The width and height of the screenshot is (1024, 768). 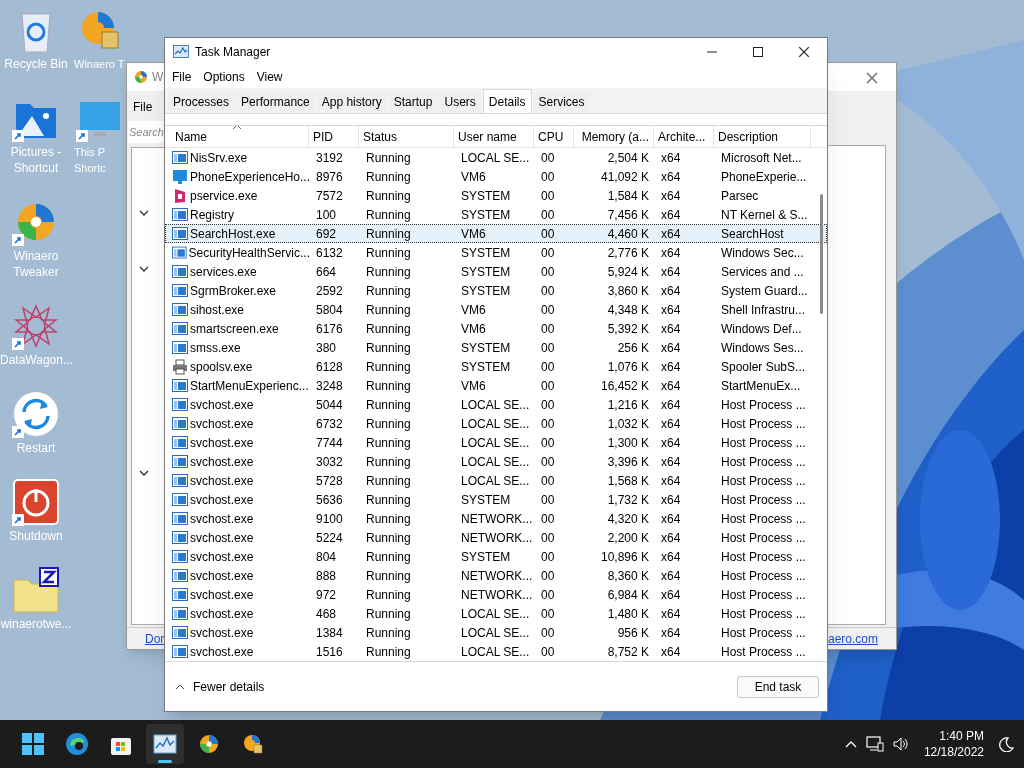 I want to click on desktop-label: Shutdown, so click(x=36, y=536).